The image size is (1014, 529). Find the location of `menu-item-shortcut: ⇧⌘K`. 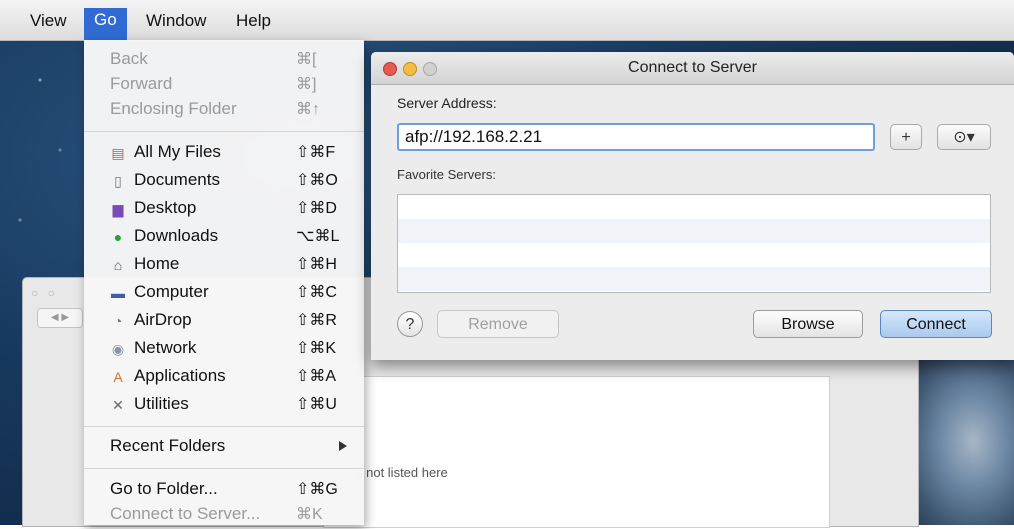

menu-item-shortcut: ⇧⌘K is located at coordinates (316, 348).